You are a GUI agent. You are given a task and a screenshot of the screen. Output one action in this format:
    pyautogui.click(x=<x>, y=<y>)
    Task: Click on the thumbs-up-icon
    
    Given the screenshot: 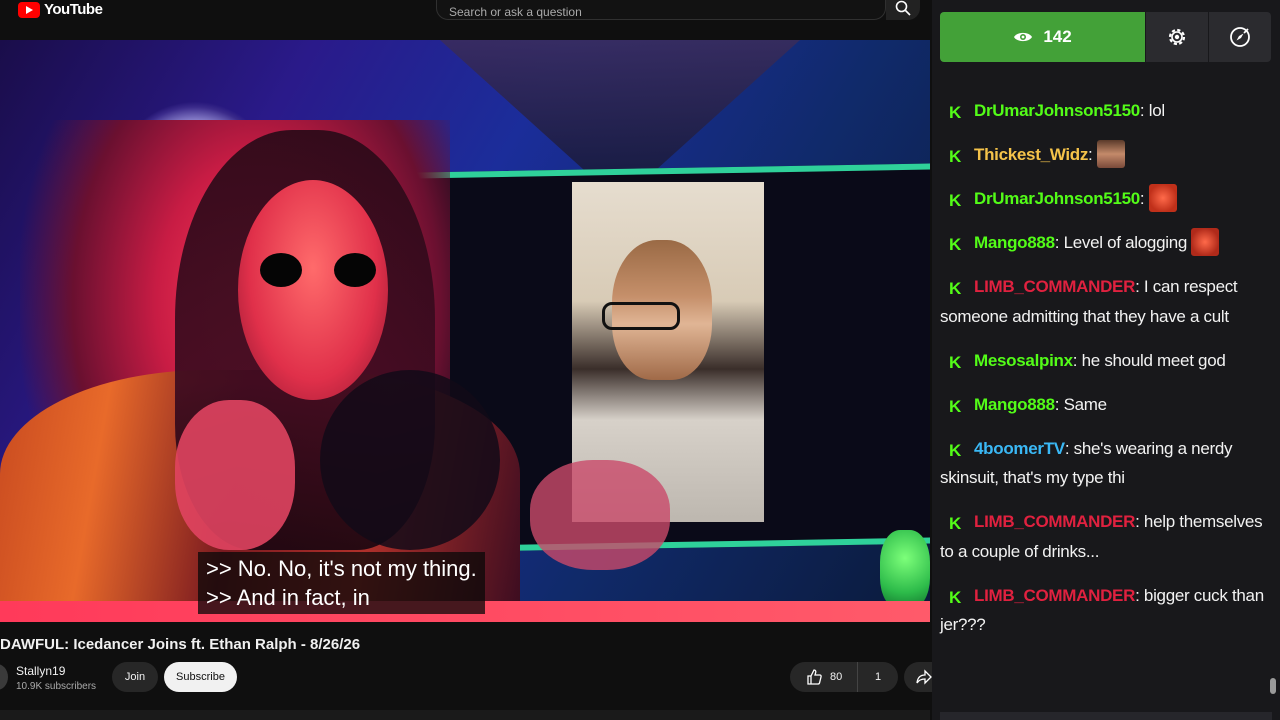 What is the action you would take?
    pyautogui.click(x=814, y=677)
    